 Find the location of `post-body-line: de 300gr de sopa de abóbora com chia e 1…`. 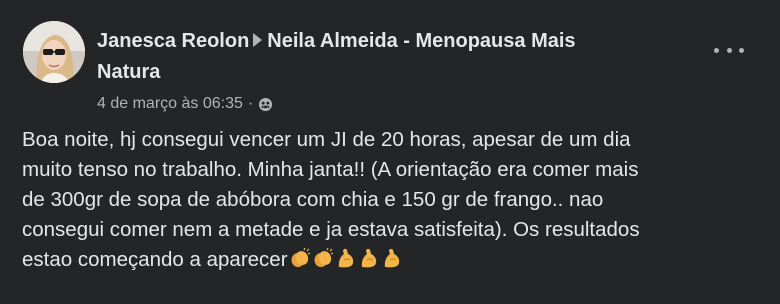

post-body-line: de 300gr de sopa de abóbora com chia e 1… is located at coordinates (313, 199).